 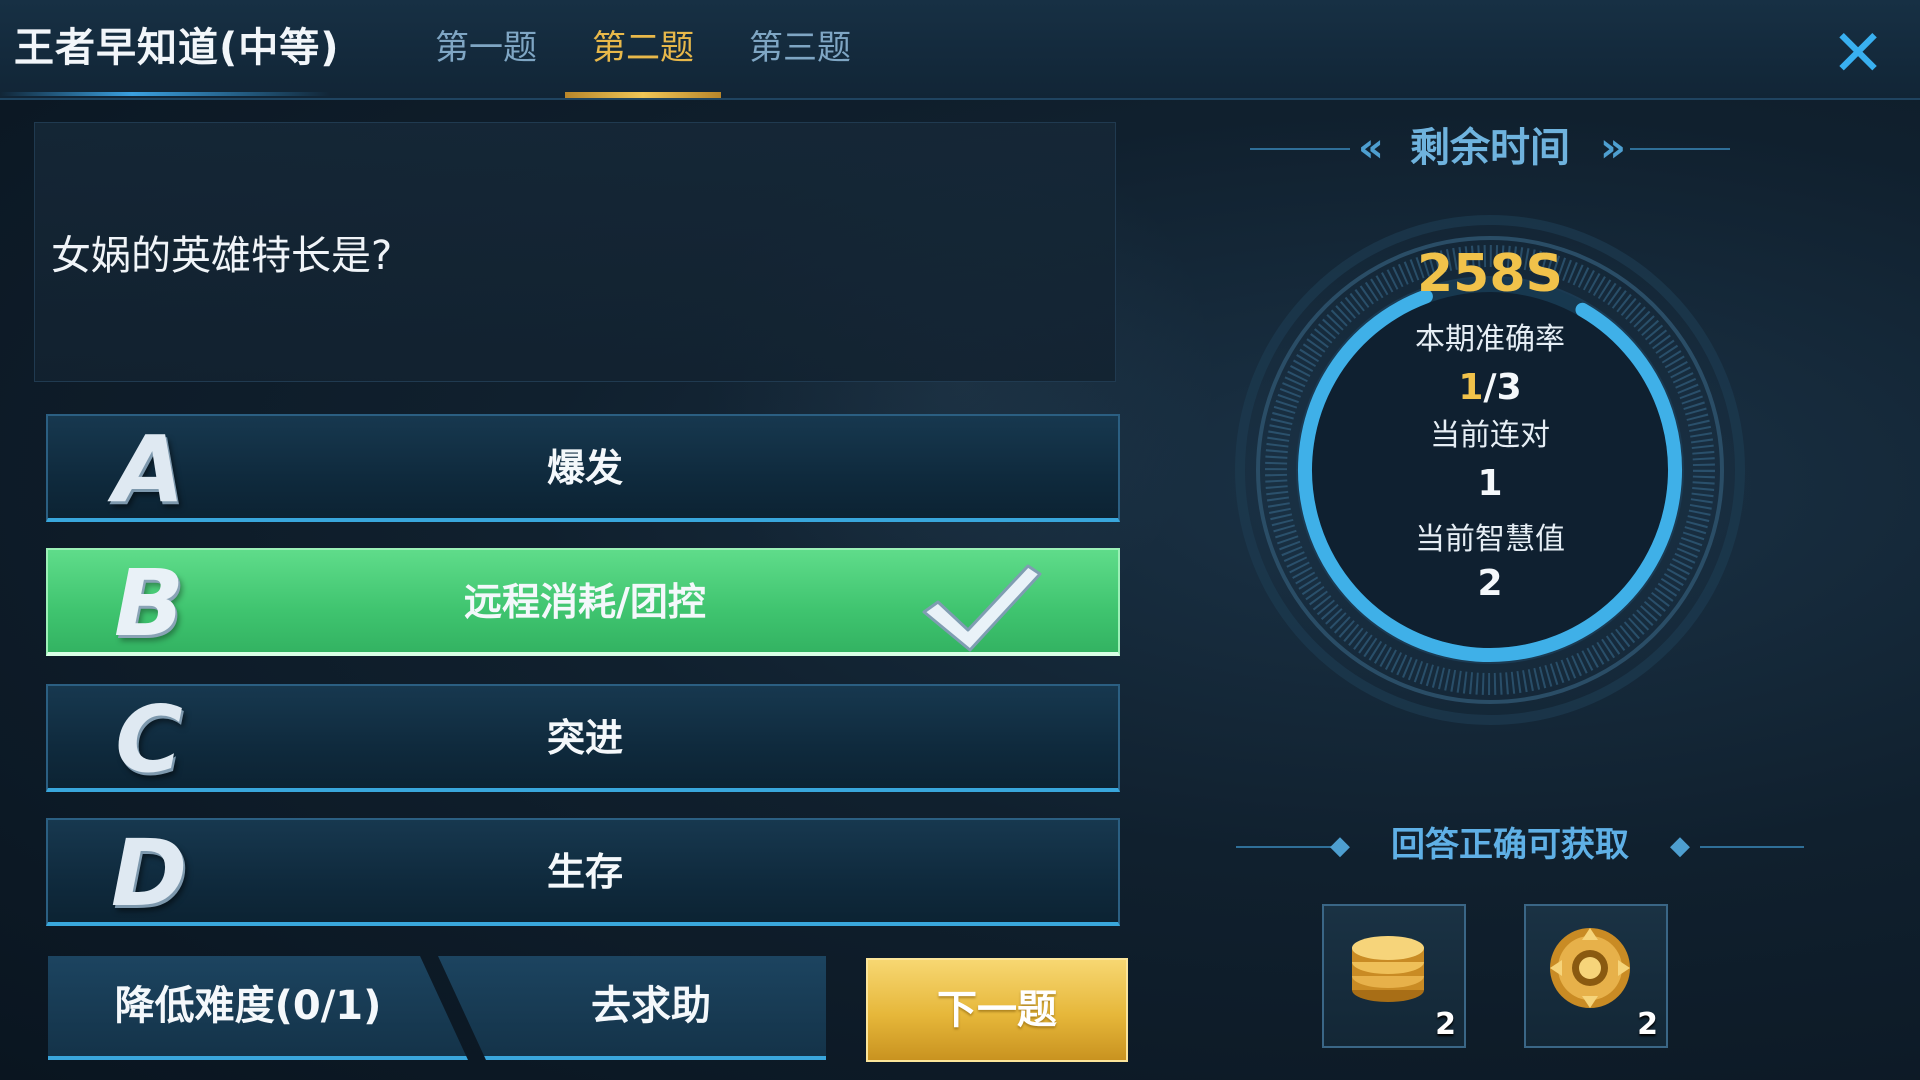 What do you see at coordinates (960, 50) in the screenshot?
I see `header-bar: 王者早知道(中等) 第一题 第二题 第三题 ✕` at bounding box center [960, 50].